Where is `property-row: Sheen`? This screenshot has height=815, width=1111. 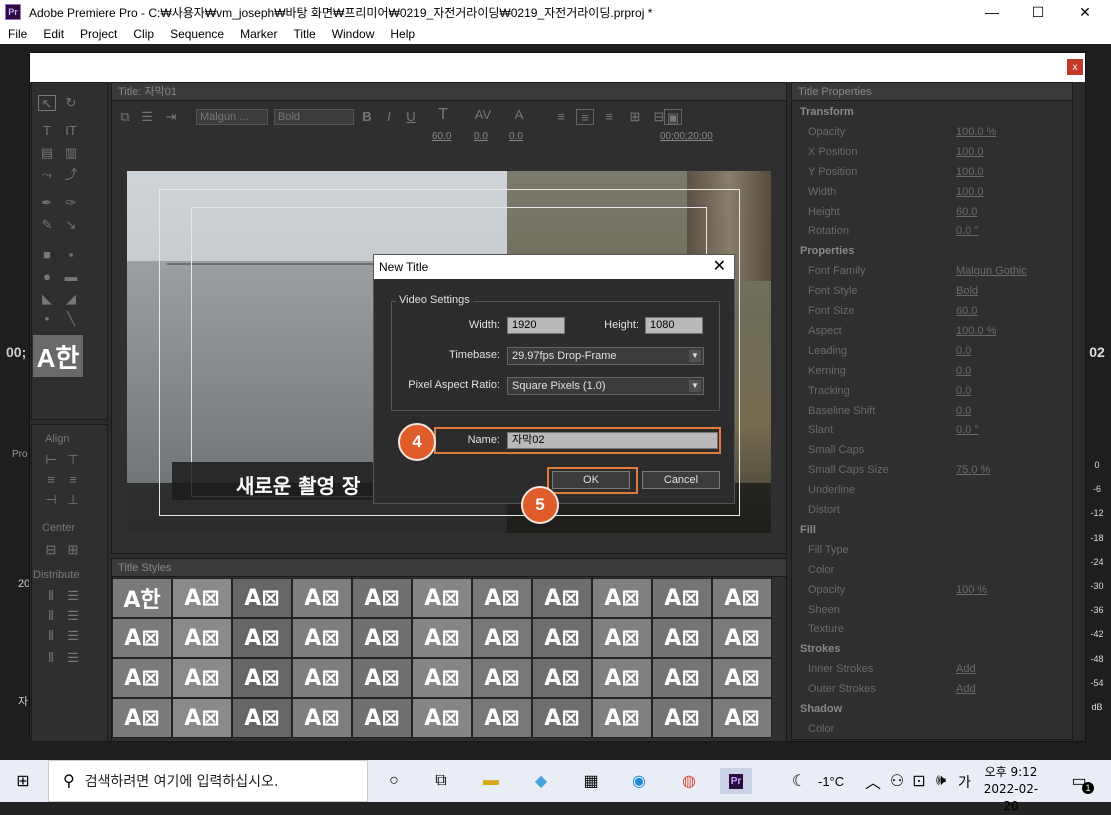
property-row: Sheen is located at coordinates (932, 611).